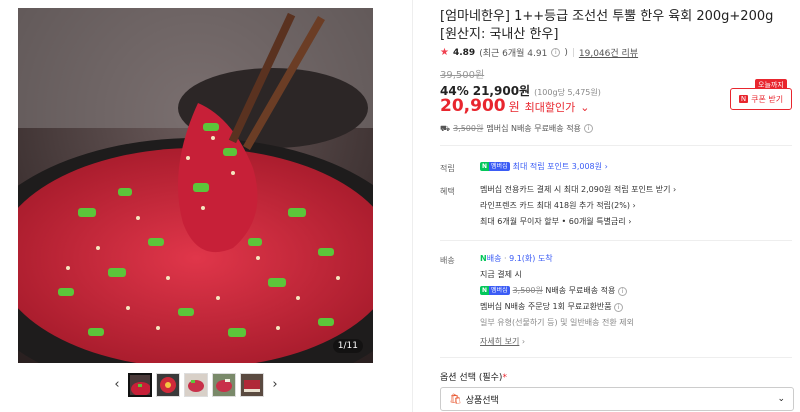  I want to click on shipping-row: ⛟ 3,500원 멤버십 N배송 무료배송 적용 i, so click(516, 128).